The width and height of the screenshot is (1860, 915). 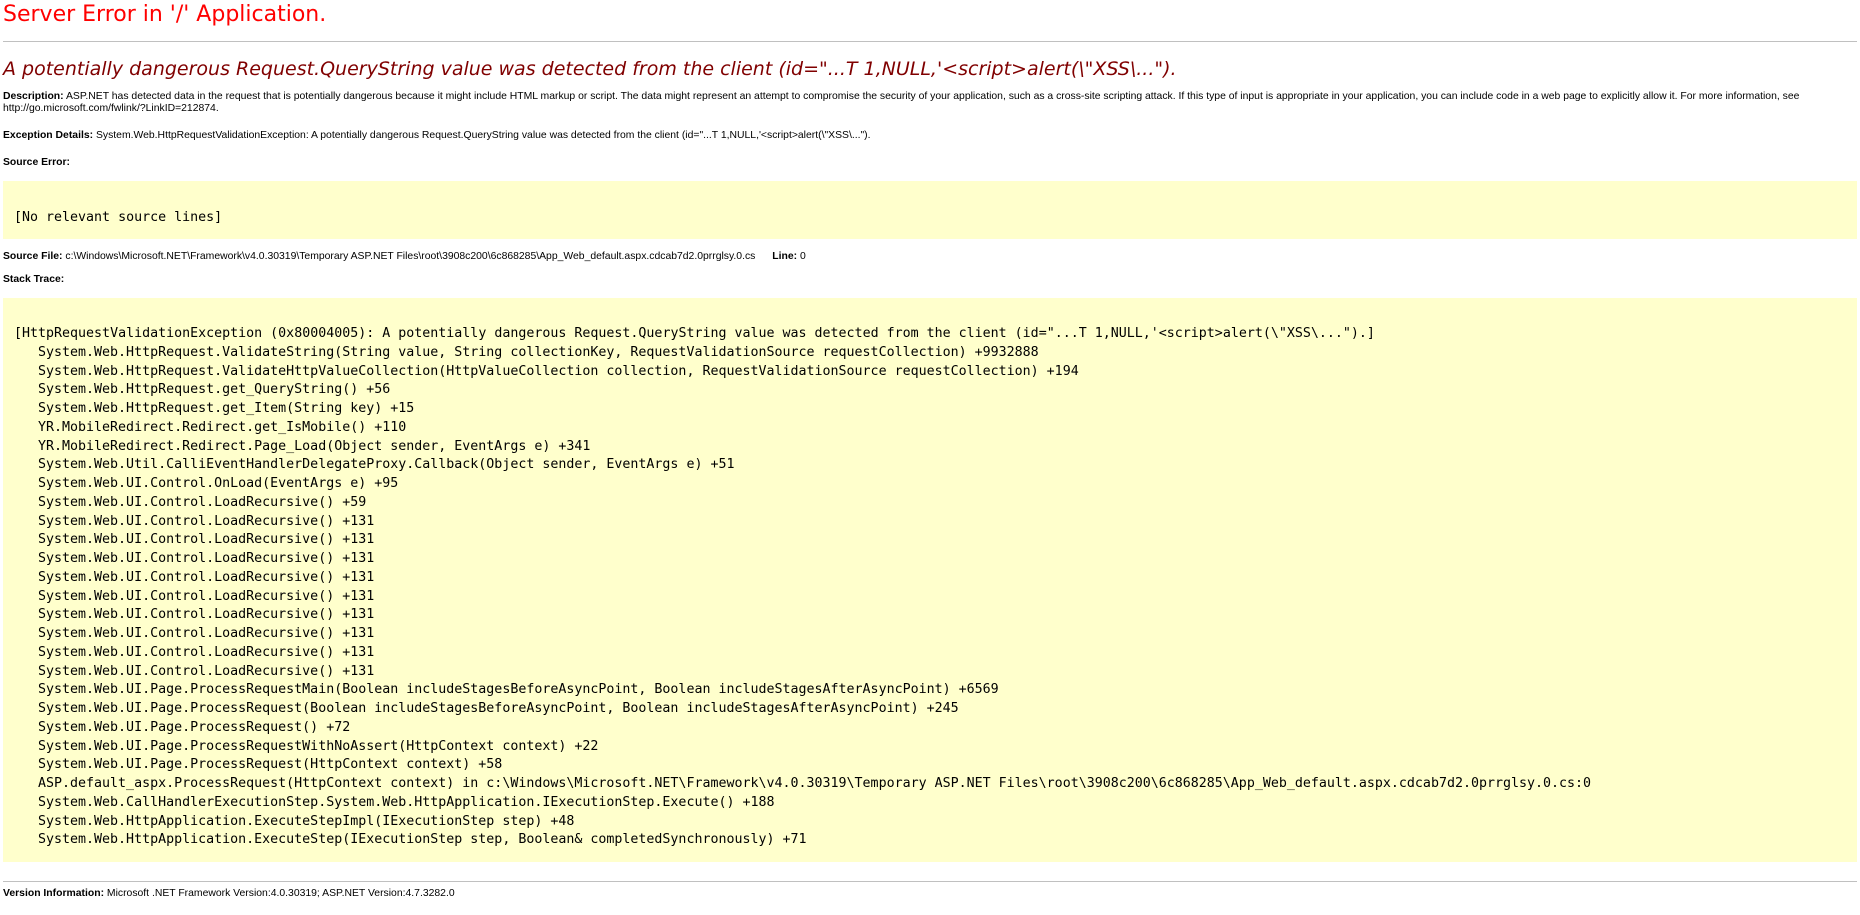 I want to click on source-error-label: Source Error:, so click(x=36, y=162).